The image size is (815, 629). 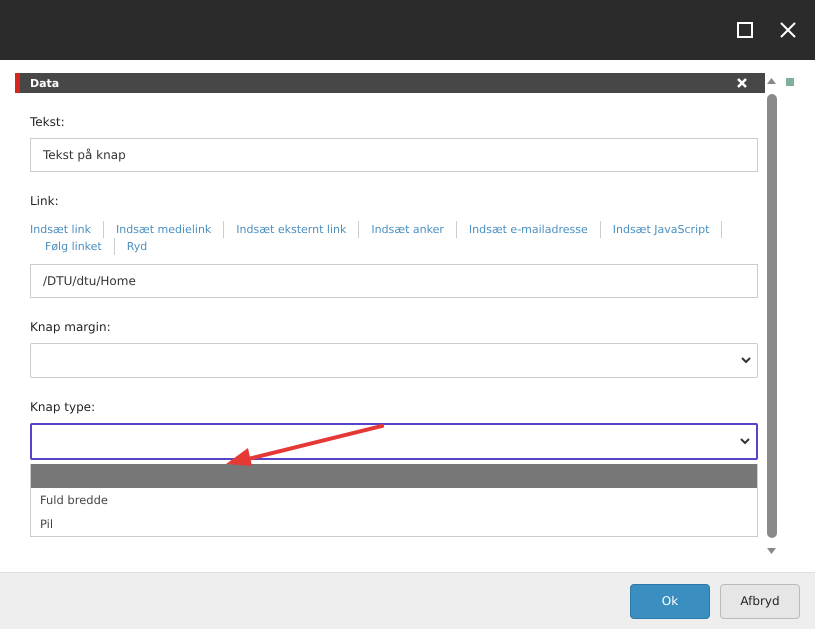 What do you see at coordinates (394, 155) in the screenshot?
I see `input-field: Tekst på knap` at bounding box center [394, 155].